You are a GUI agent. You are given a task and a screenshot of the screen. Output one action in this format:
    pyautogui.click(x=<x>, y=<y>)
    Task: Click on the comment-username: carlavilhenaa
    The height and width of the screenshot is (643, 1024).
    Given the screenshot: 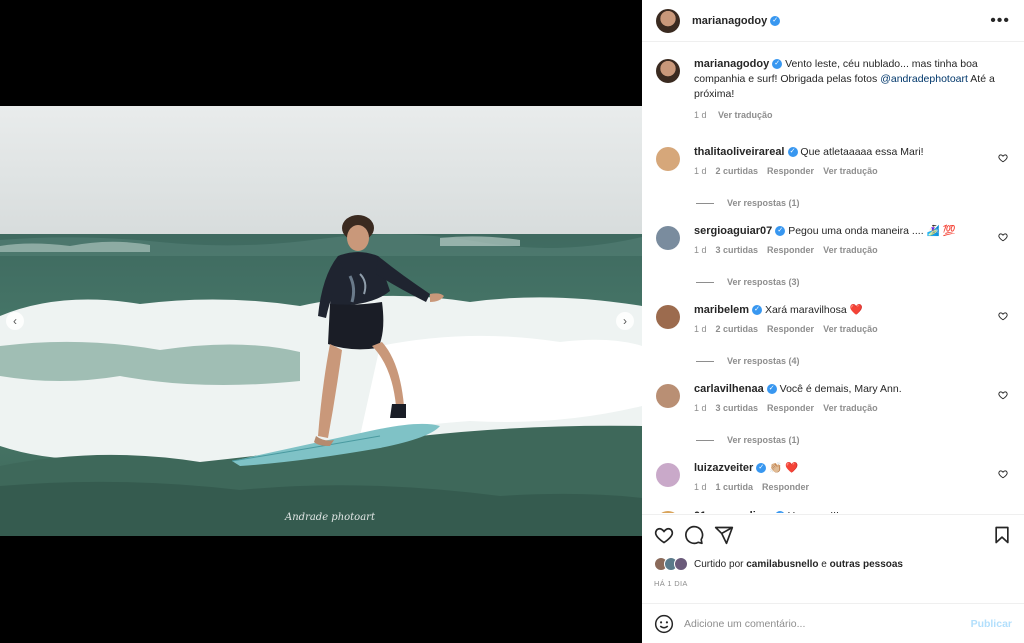 What is the action you would take?
    pyautogui.click(x=729, y=389)
    